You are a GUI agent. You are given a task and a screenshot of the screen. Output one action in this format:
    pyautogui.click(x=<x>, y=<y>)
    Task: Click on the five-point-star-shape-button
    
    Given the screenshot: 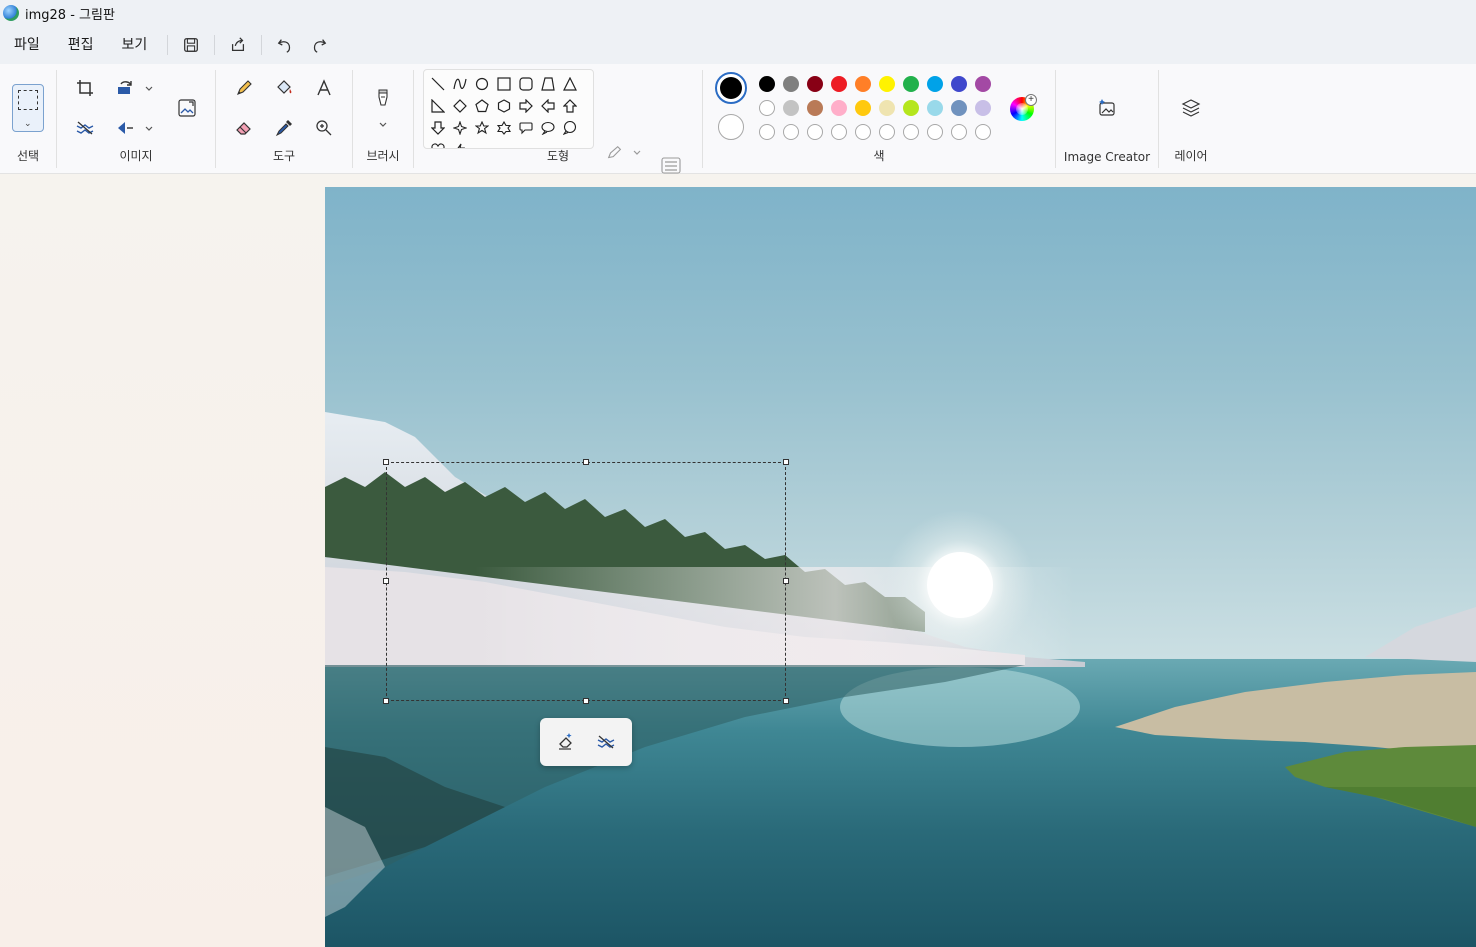 What is the action you would take?
    pyautogui.click(x=482, y=128)
    